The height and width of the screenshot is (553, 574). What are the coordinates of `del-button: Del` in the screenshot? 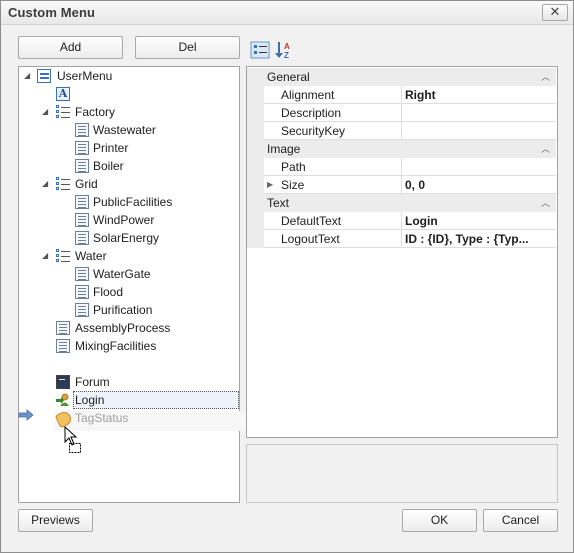 It's located at (187, 47).